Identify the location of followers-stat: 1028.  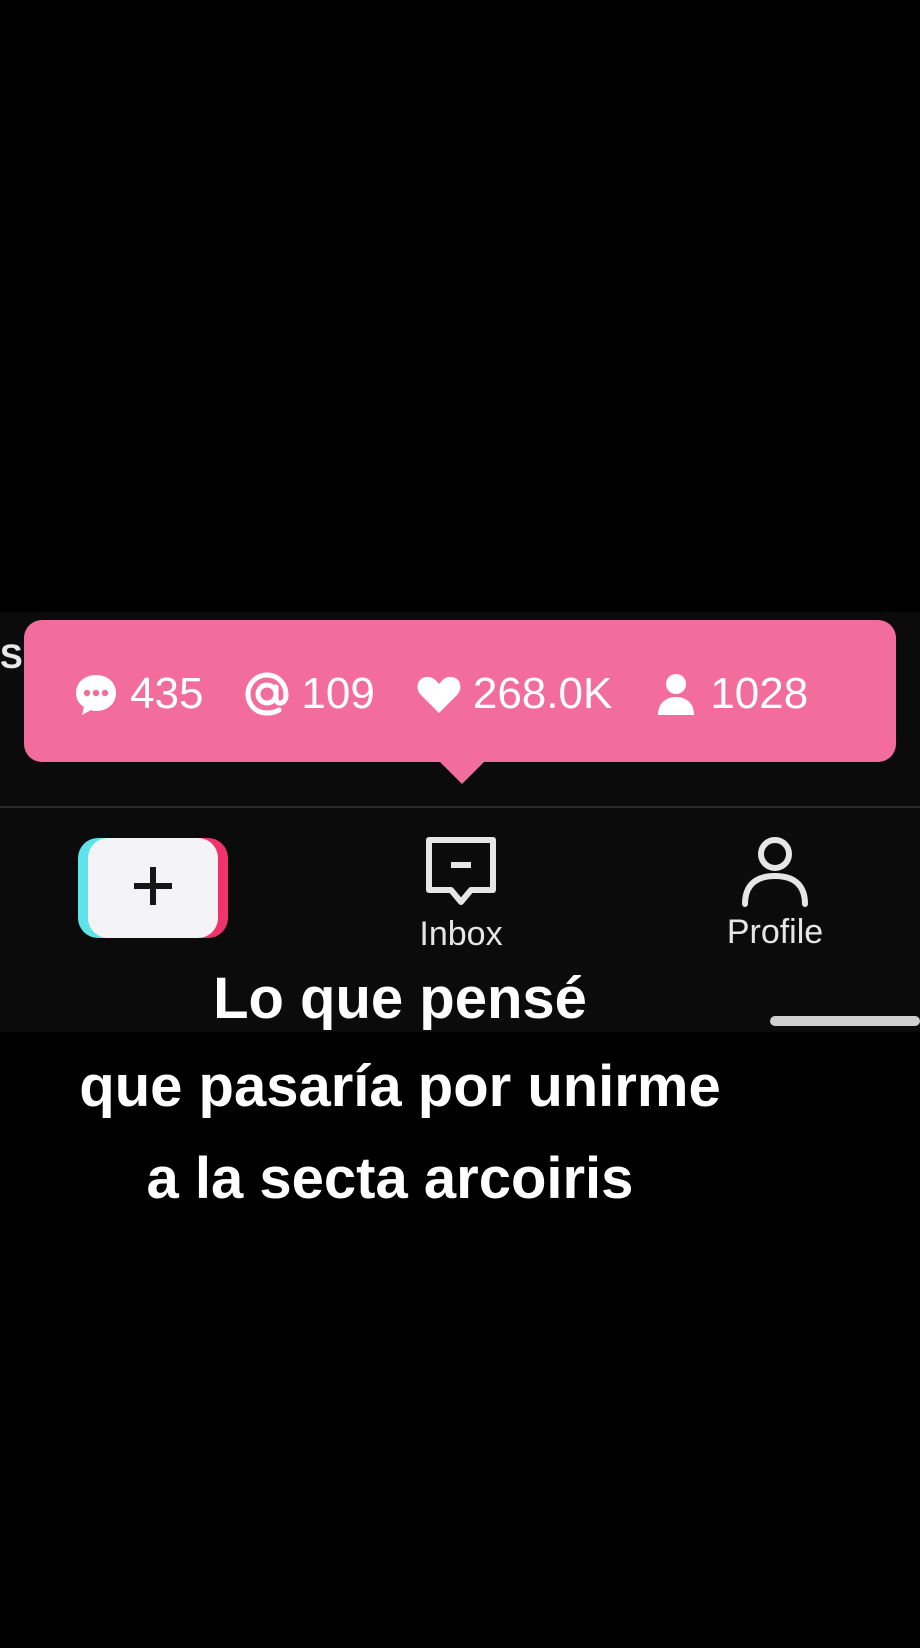
(729, 694).